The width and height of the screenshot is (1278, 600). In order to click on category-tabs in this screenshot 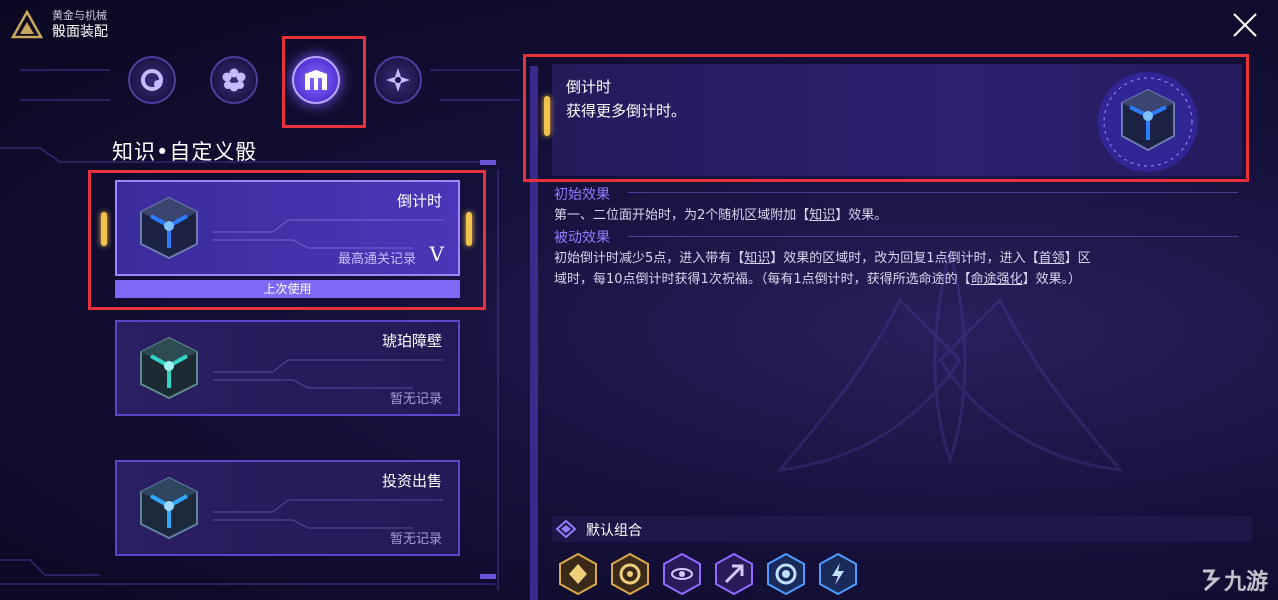, I will do `click(275, 80)`.